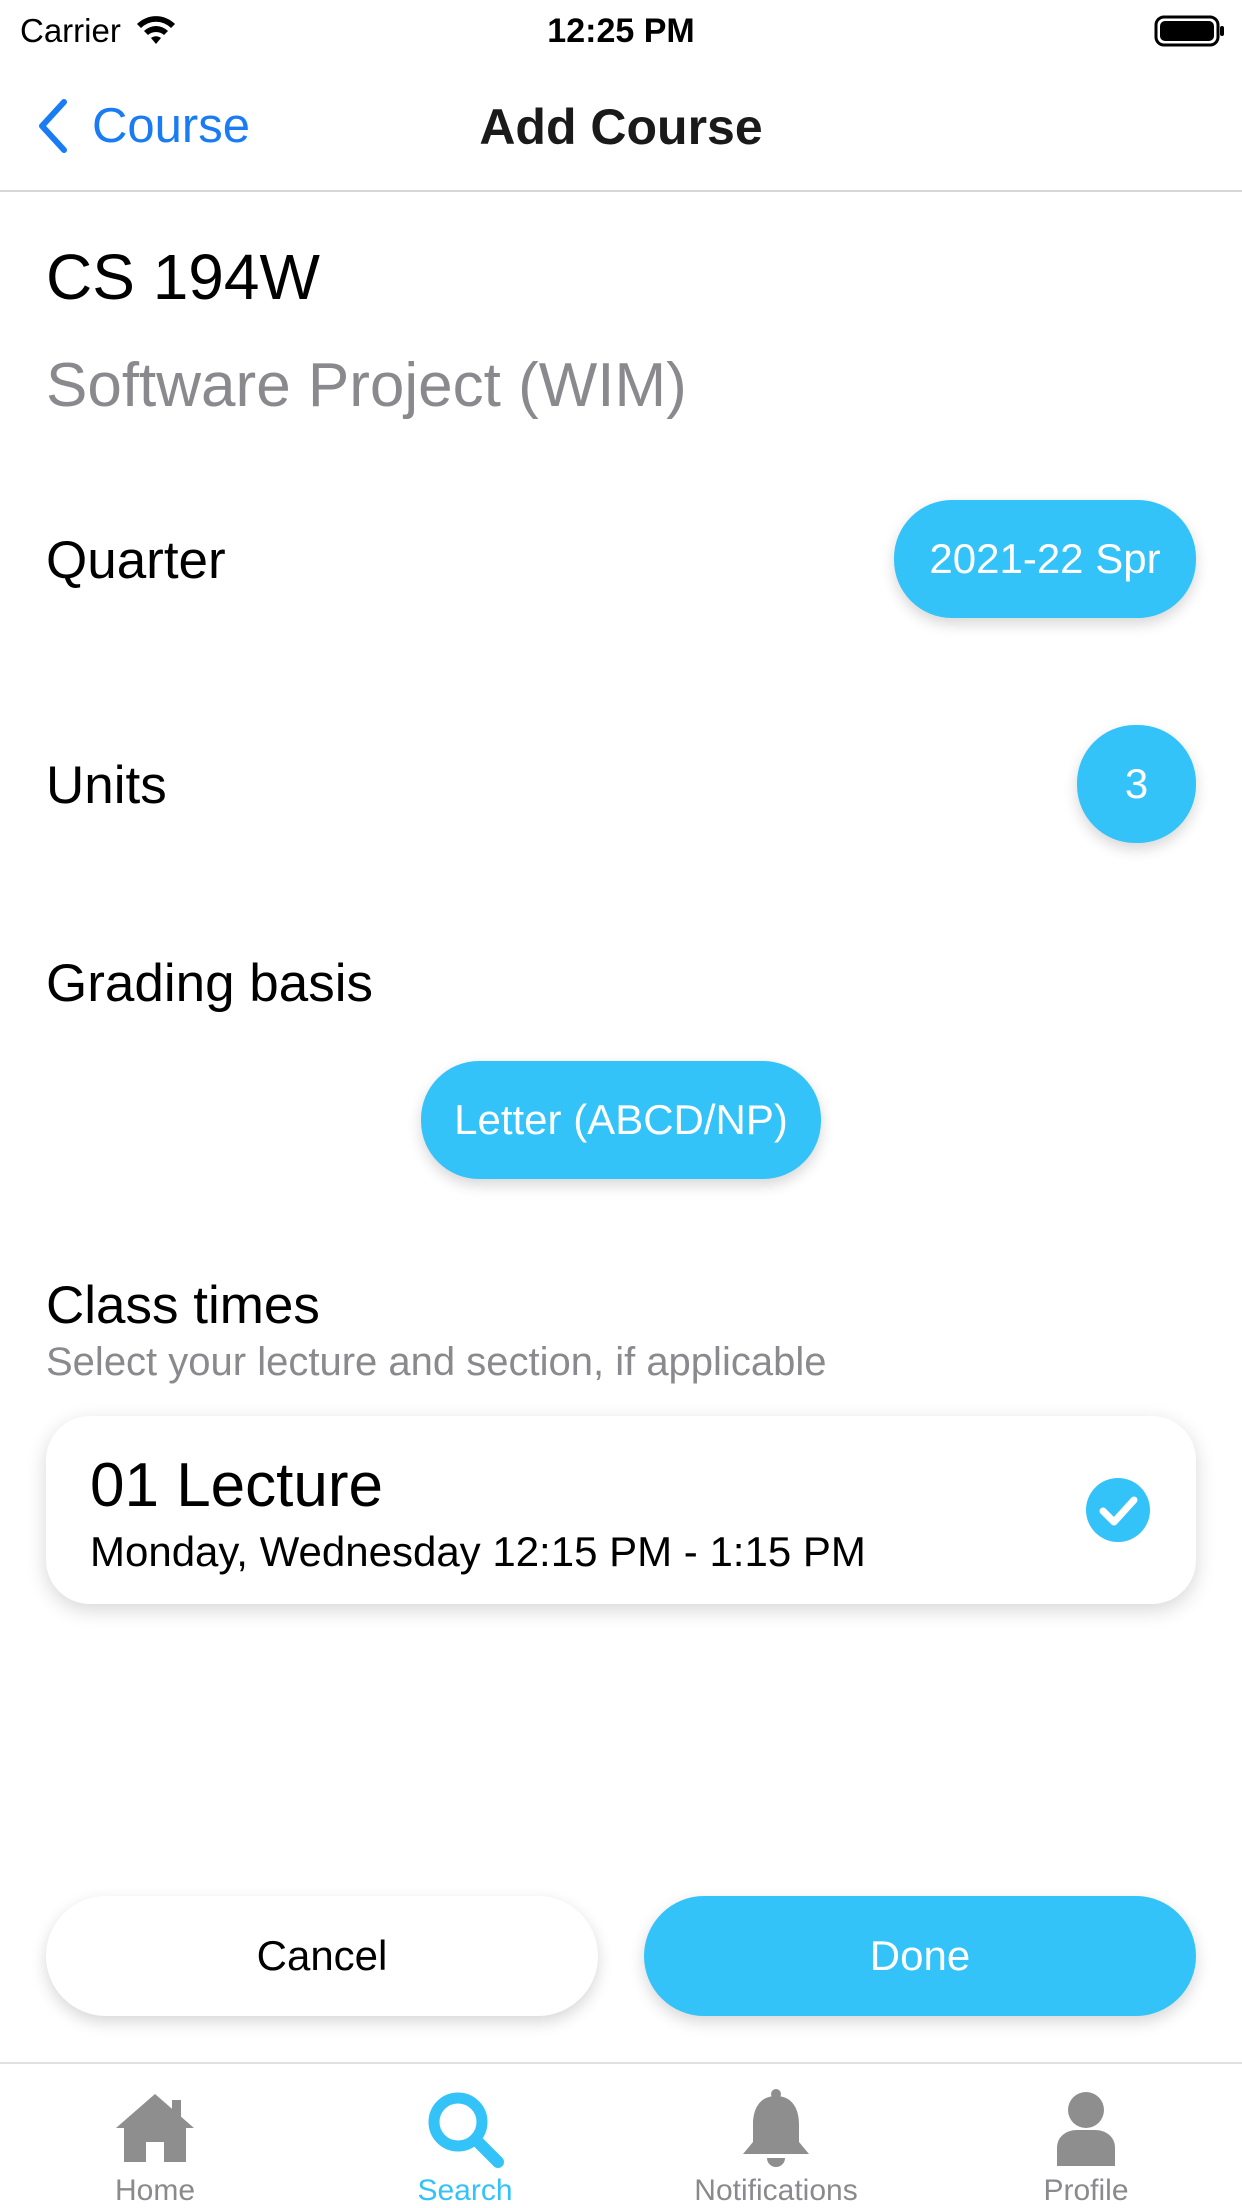  Describe the element at coordinates (155, 2128) in the screenshot. I see `home-icon` at that location.